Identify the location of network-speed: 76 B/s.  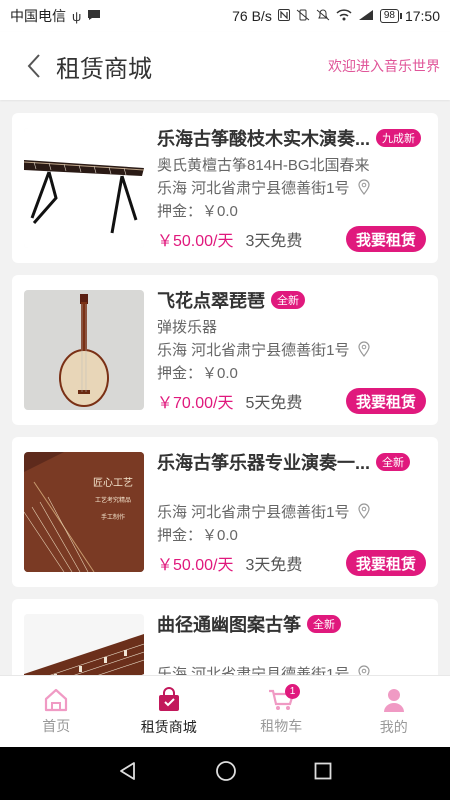
(252, 16).